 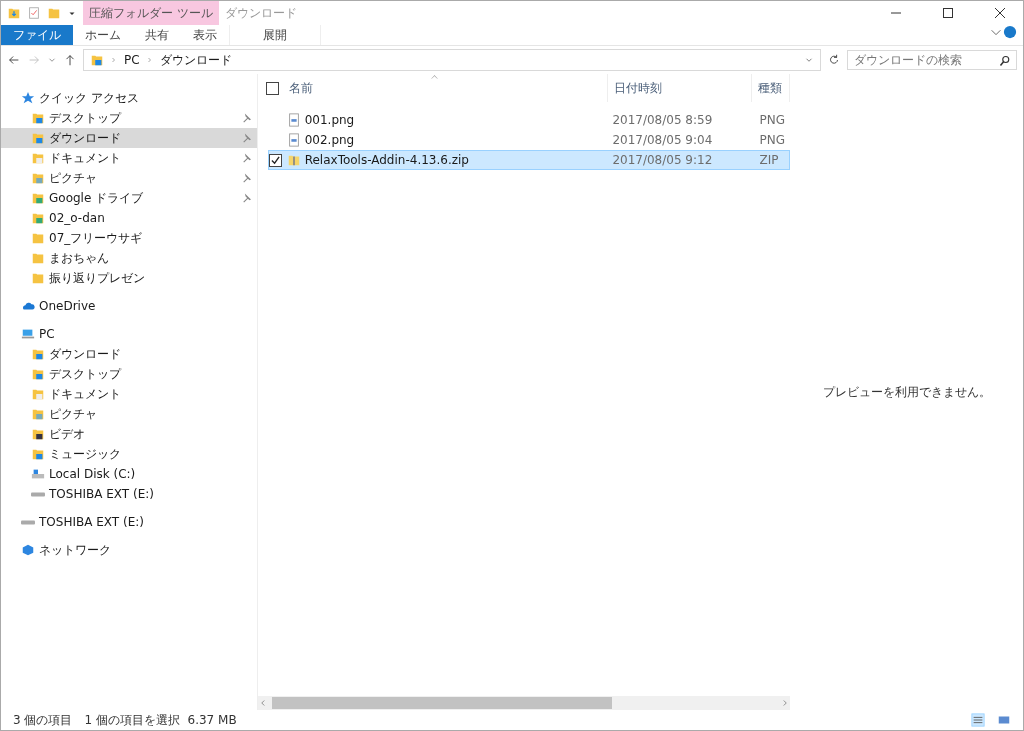 What do you see at coordinates (129, 306) in the screenshot?
I see `nav-item: OneDrive` at bounding box center [129, 306].